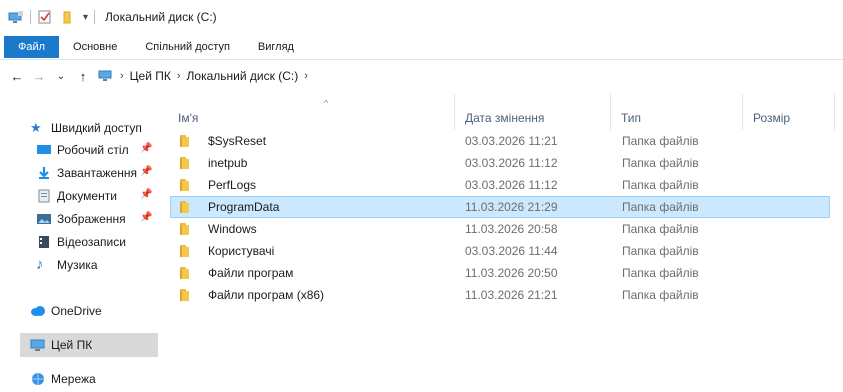 This screenshot has width=843, height=392. I want to click on back-button: ←, so click(17, 76).